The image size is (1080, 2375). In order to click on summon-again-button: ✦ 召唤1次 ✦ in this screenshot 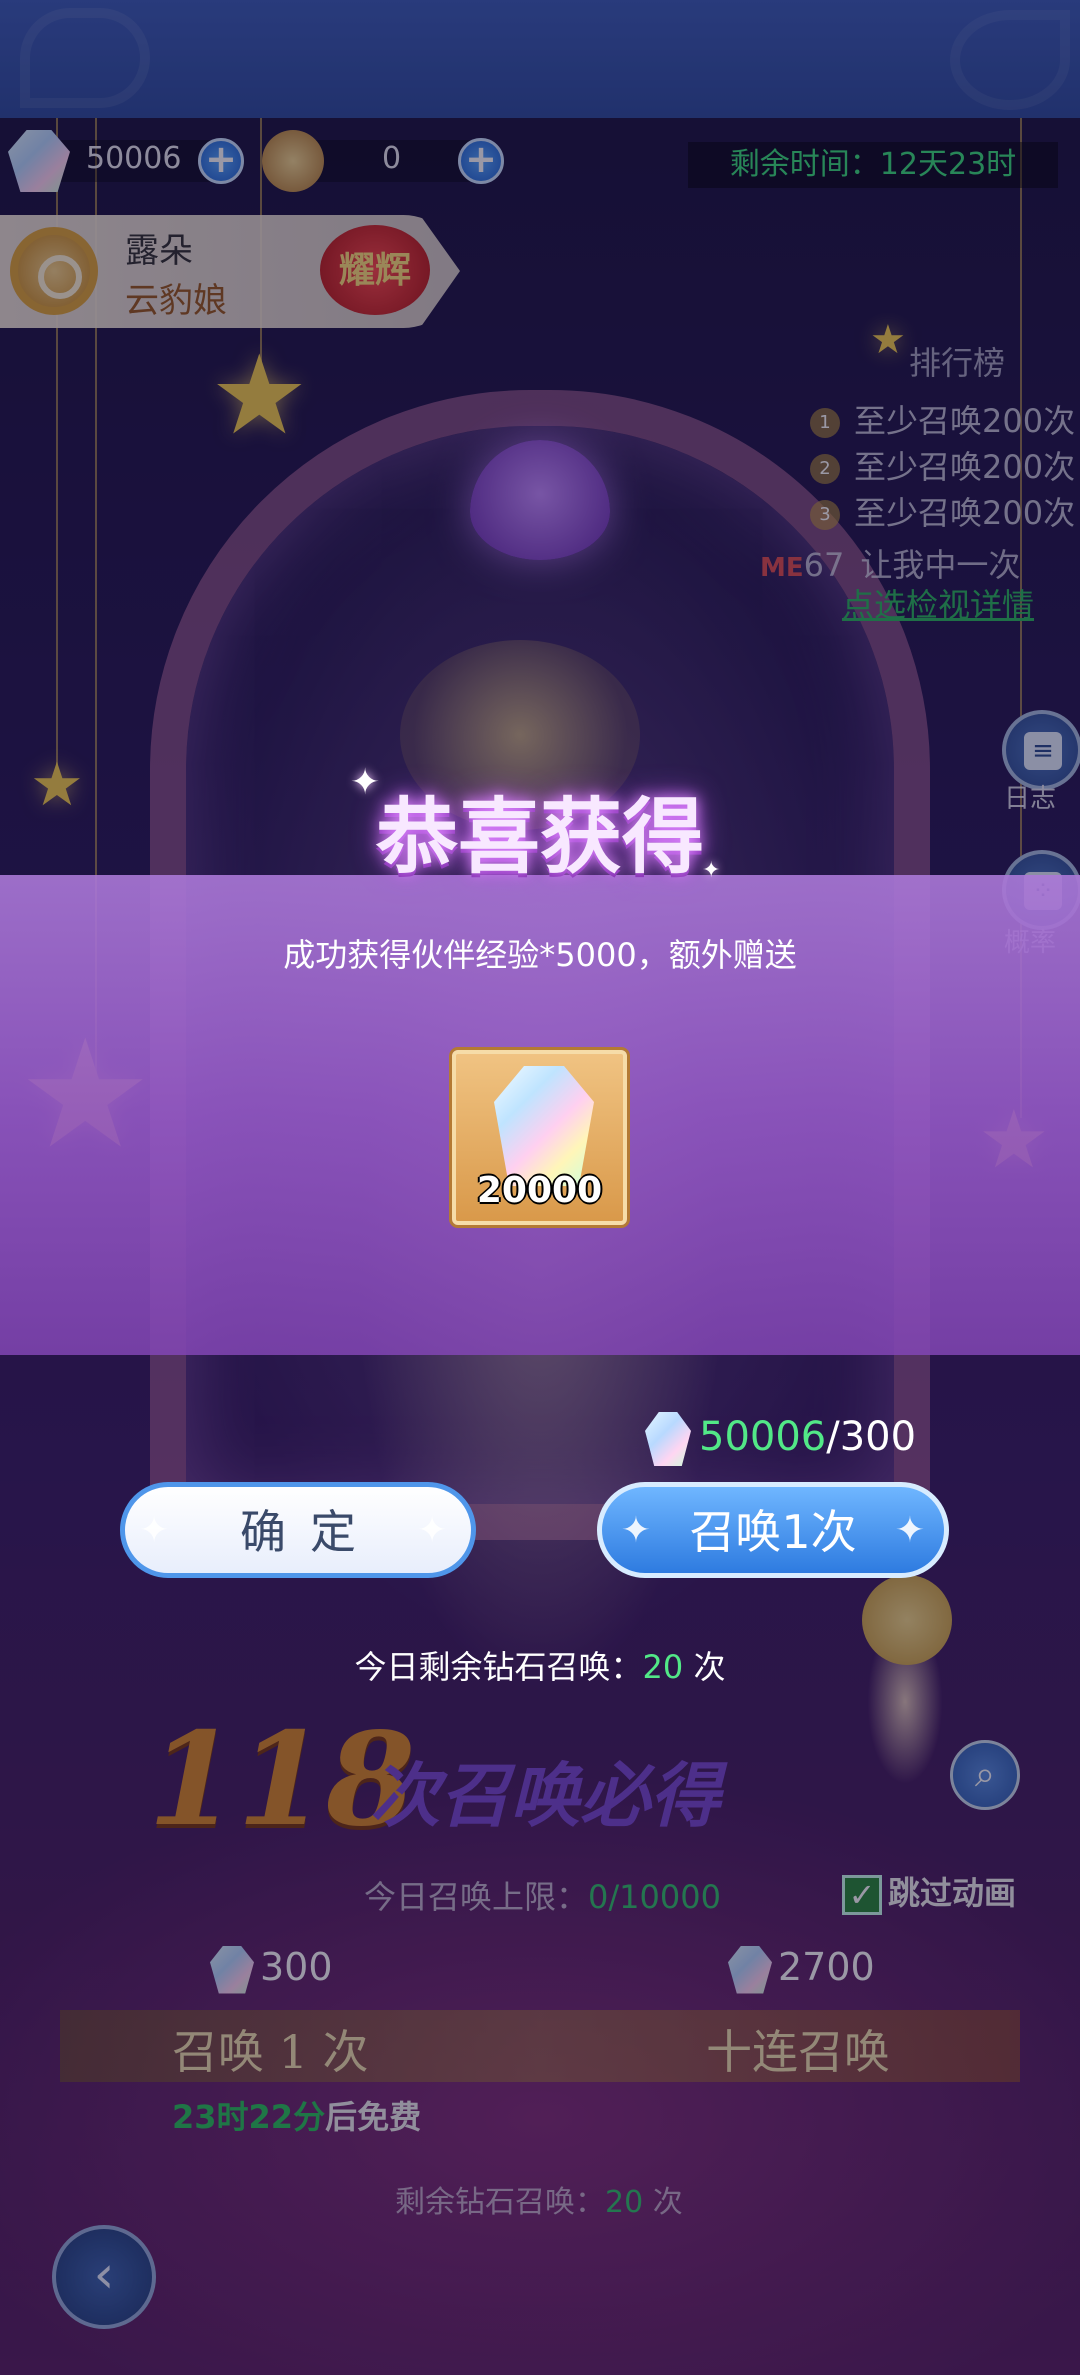, I will do `click(773, 1530)`.